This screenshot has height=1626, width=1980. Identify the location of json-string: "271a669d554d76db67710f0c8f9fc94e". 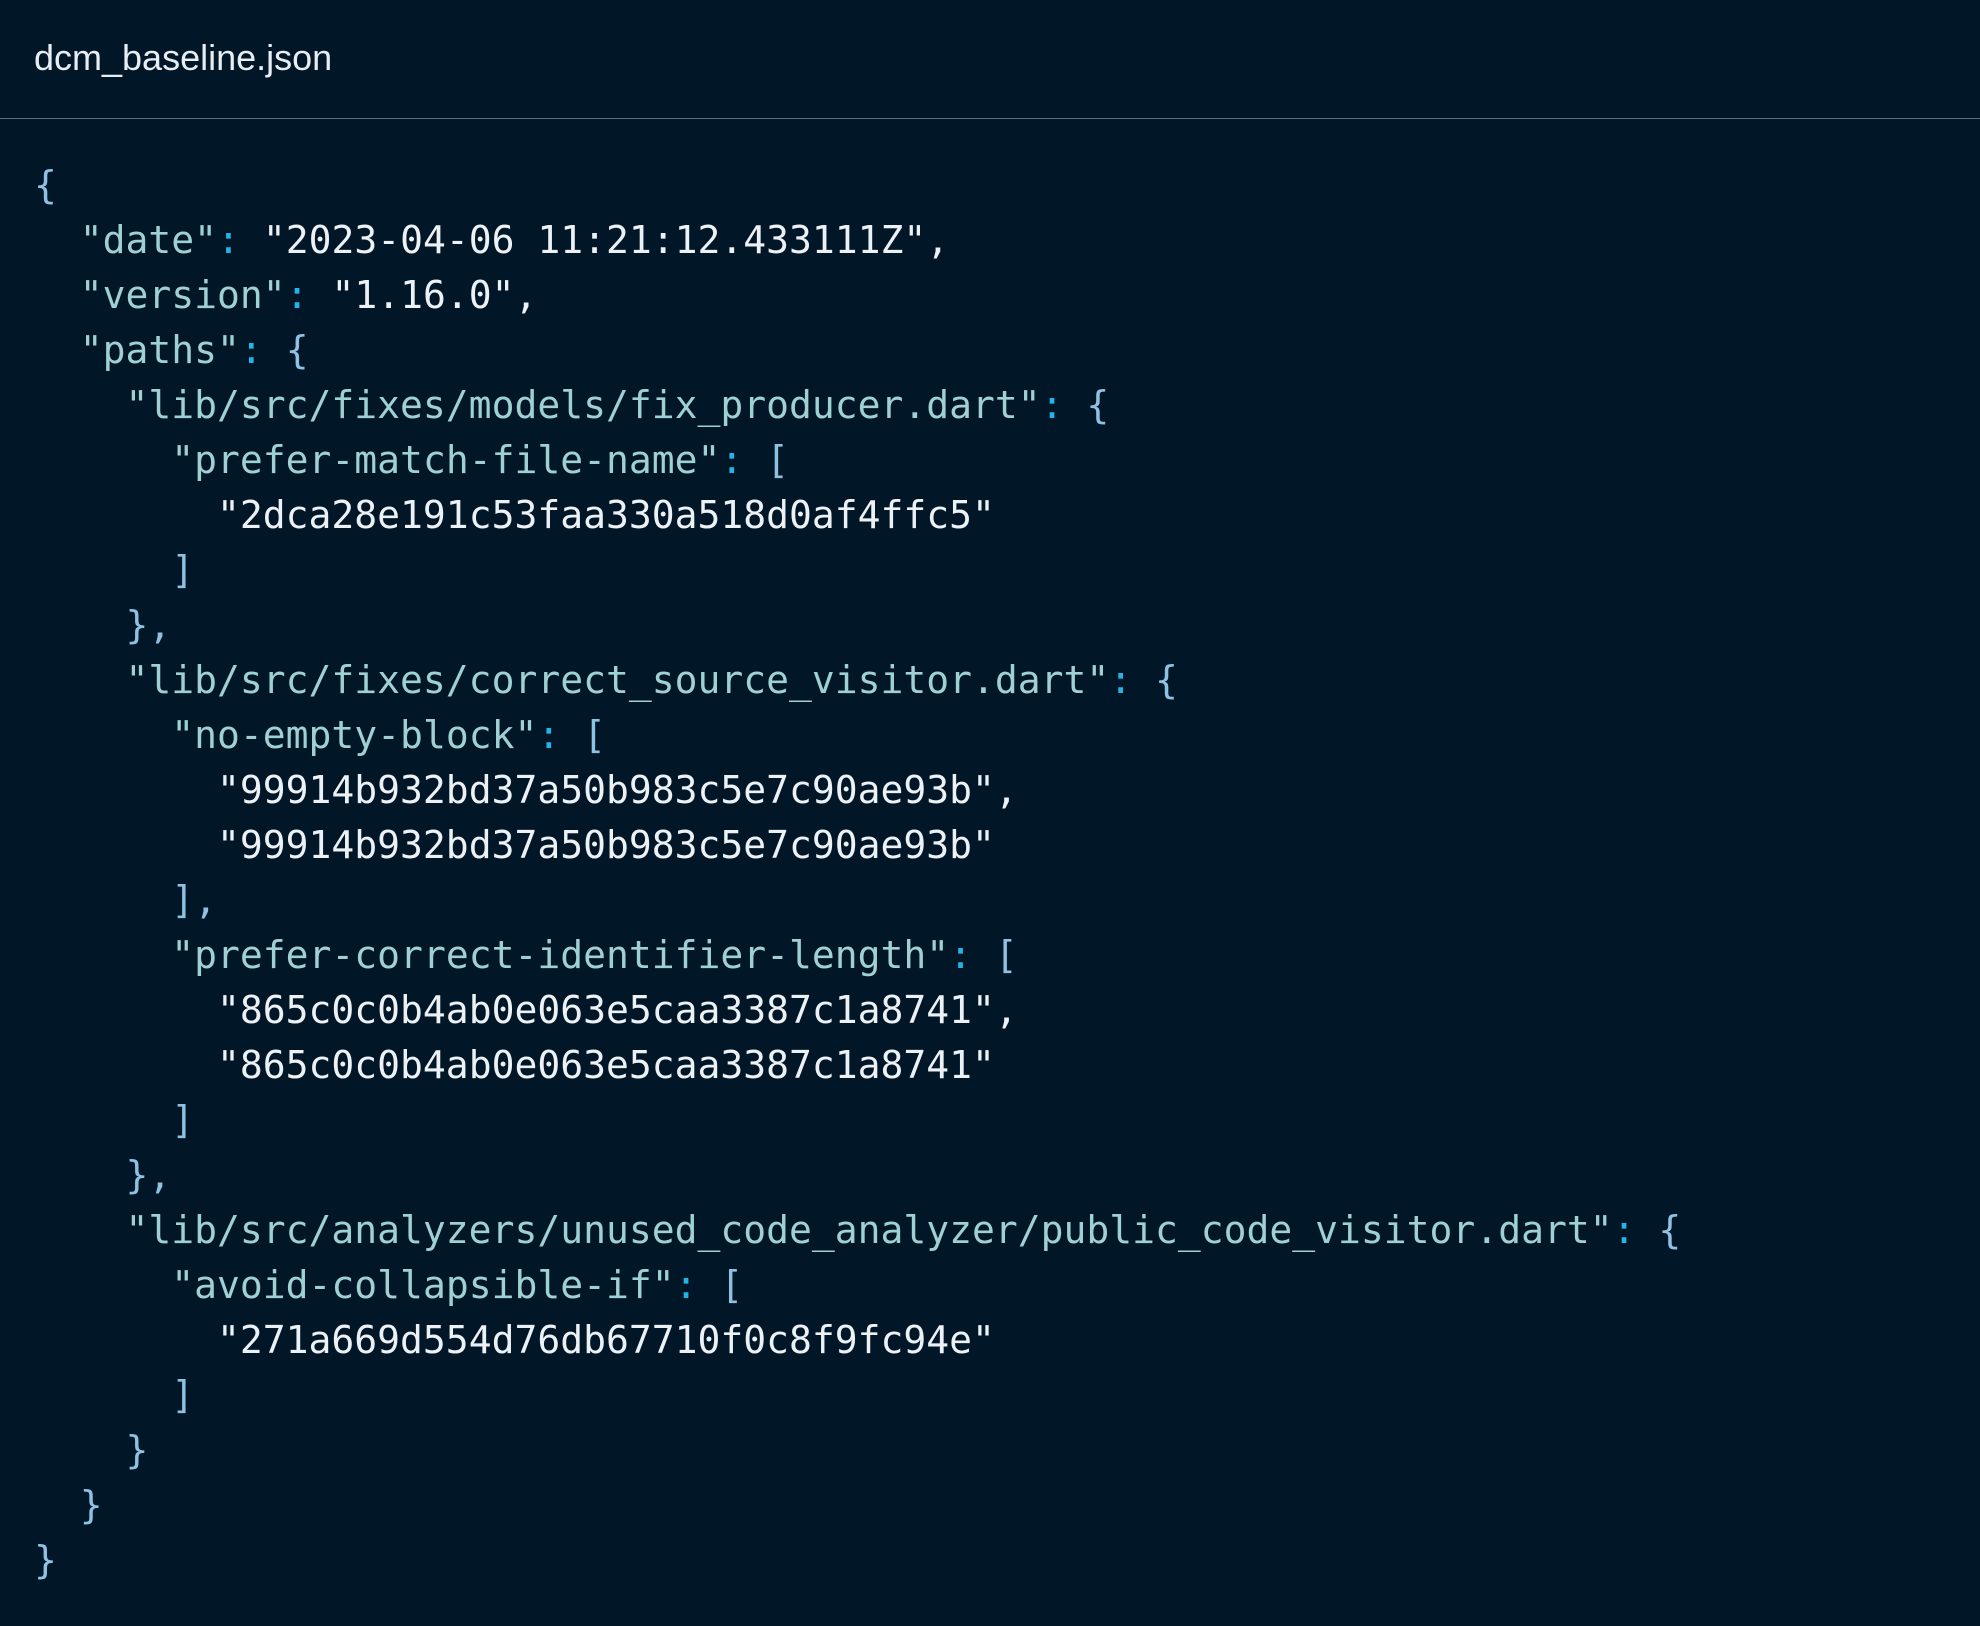
(606, 1340).